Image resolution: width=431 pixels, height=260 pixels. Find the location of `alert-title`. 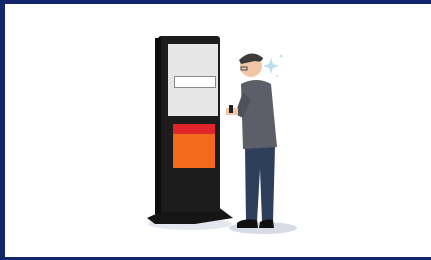

alert-title is located at coordinates (193, 135).